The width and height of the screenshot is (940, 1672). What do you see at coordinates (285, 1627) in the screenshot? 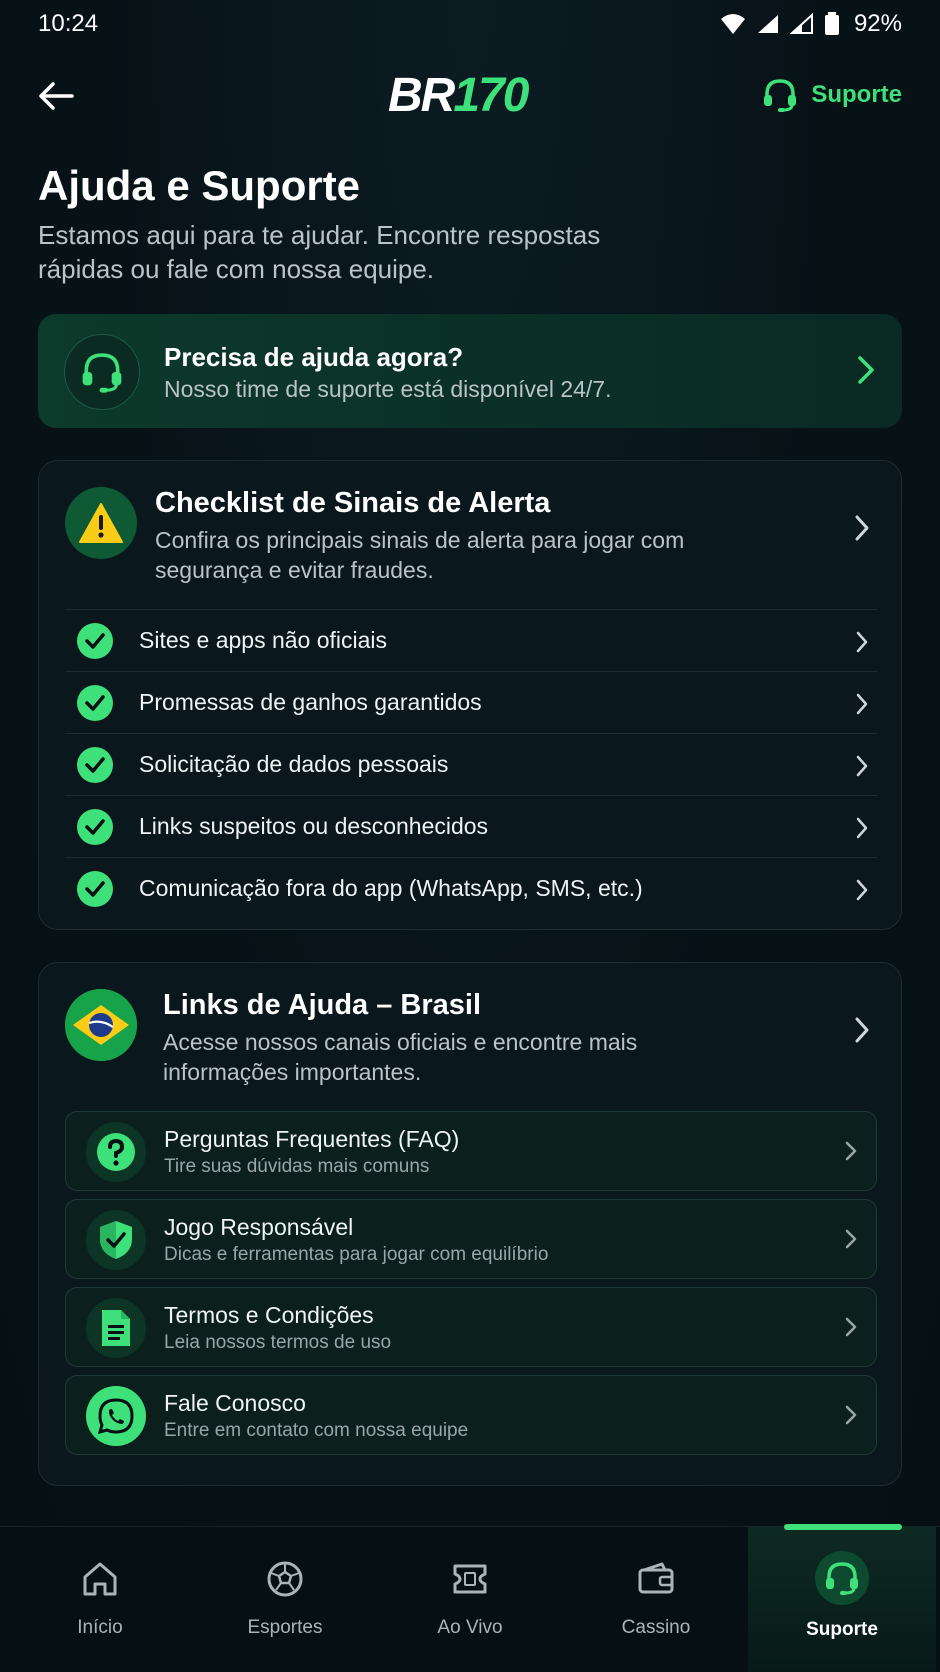
I see `nav-label: Esportes` at bounding box center [285, 1627].